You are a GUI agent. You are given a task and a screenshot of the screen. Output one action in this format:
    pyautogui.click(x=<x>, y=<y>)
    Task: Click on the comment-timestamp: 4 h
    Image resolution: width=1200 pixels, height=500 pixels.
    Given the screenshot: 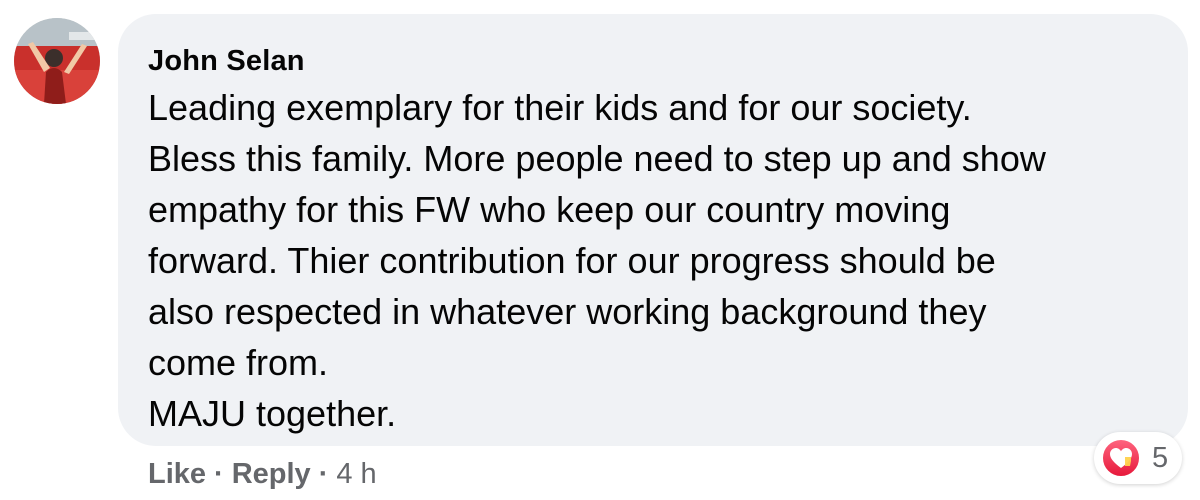 What is the action you would take?
    pyautogui.click(x=356, y=474)
    